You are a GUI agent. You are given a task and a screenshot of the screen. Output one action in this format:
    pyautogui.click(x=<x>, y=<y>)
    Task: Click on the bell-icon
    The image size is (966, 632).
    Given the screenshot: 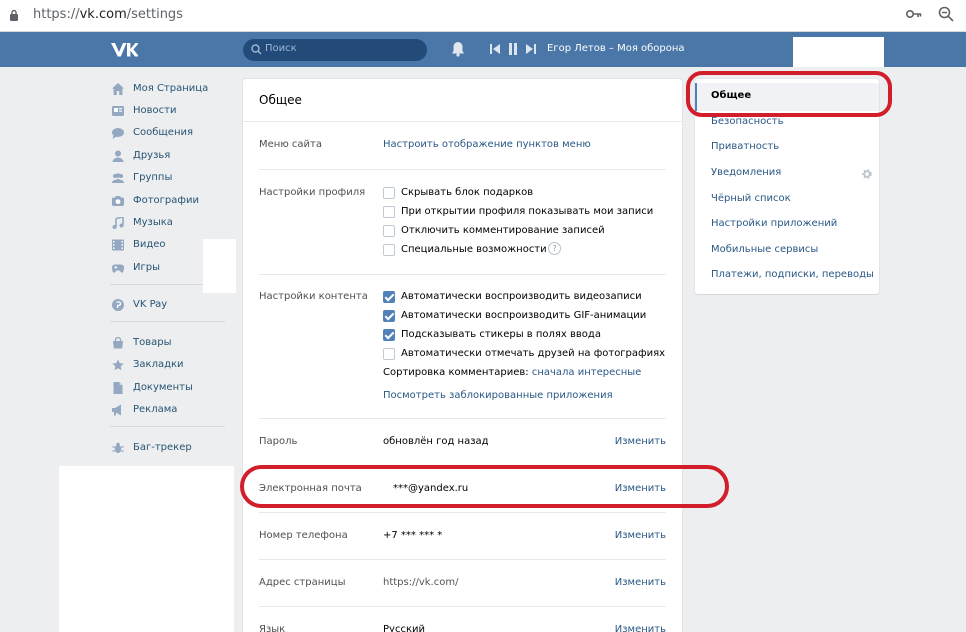 What is the action you would take?
    pyautogui.click(x=458, y=49)
    